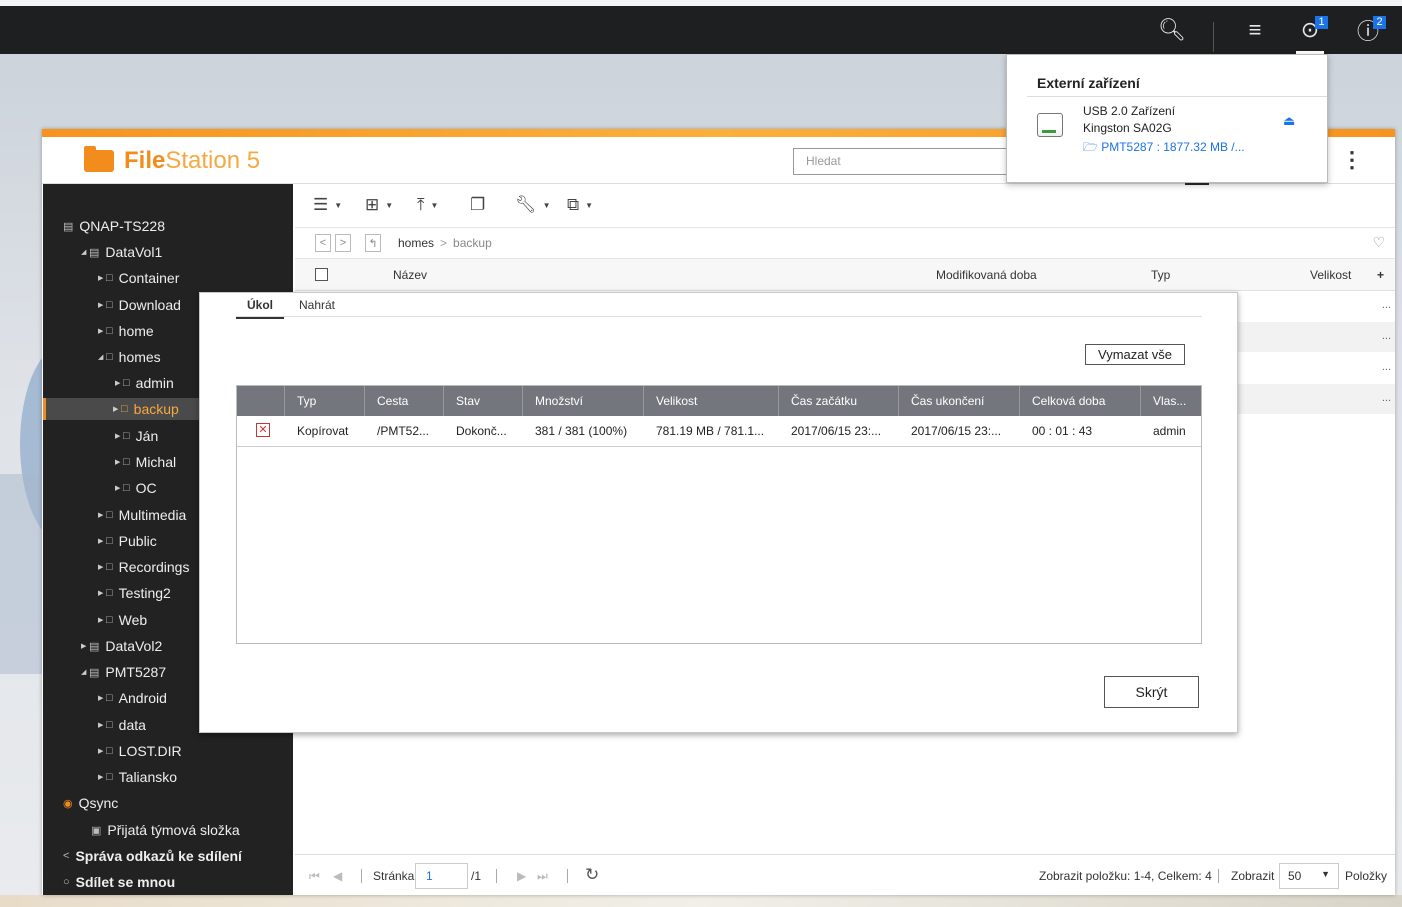 This screenshot has height=907, width=1402. What do you see at coordinates (1309, 876) in the screenshot?
I see `per-page-select: 50 ▼` at bounding box center [1309, 876].